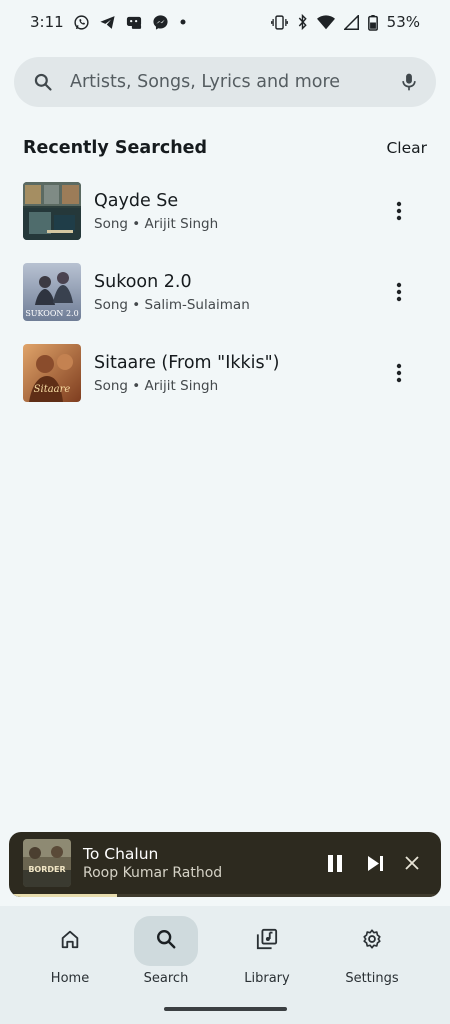 The width and height of the screenshot is (450, 1024). Describe the element at coordinates (115, 148) in the screenshot. I see `section-title: Recently Searched` at that location.